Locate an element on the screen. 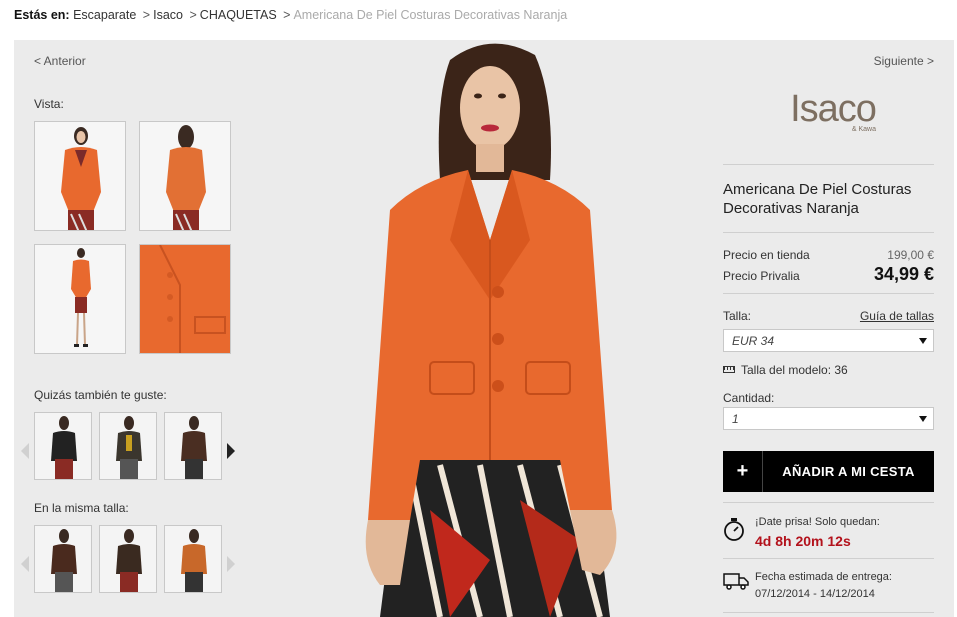 Image resolution: width=957 pixels, height=617 pixels. store-price-label: Precio en tienda is located at coordinates (766, 255).